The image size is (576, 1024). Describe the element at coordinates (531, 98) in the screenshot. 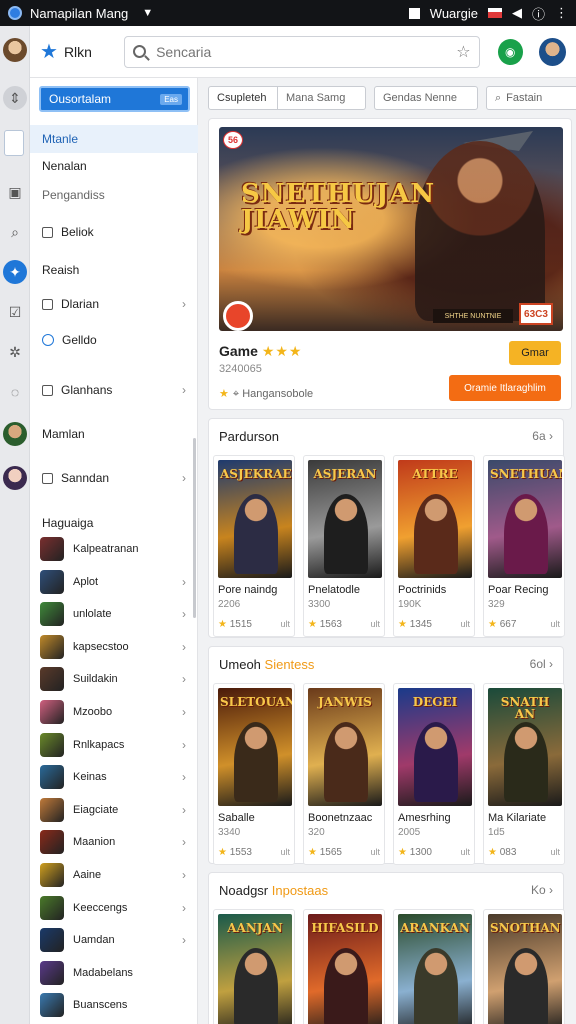

I see `filter-search: ⌕ Fastain` at that location.